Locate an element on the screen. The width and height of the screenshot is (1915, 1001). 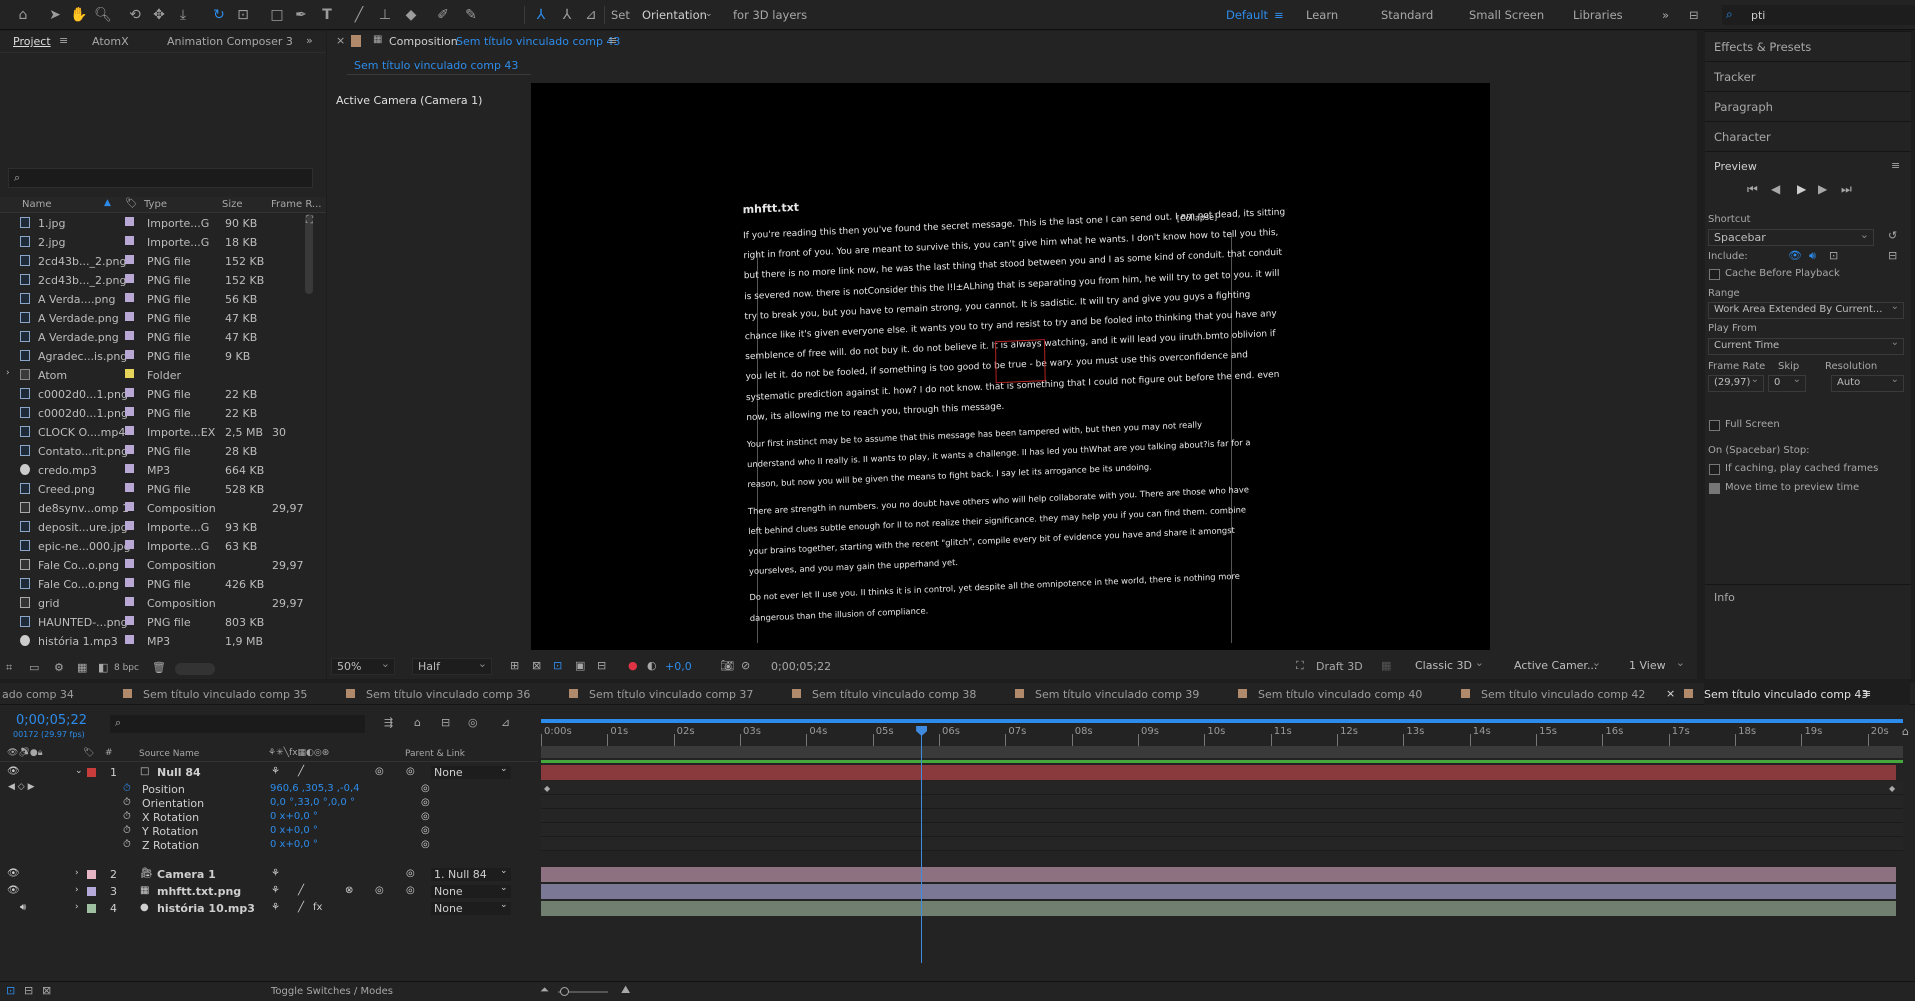
include-audio-icon: 🔊︎ is located at coordinates (1812, 256).